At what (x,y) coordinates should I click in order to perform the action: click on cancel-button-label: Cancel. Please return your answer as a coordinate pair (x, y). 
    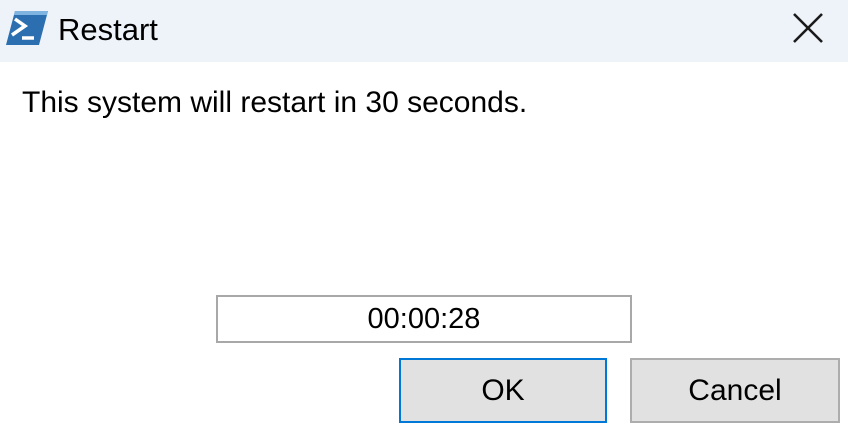
    Looking at the image, I should click on (735, 390).